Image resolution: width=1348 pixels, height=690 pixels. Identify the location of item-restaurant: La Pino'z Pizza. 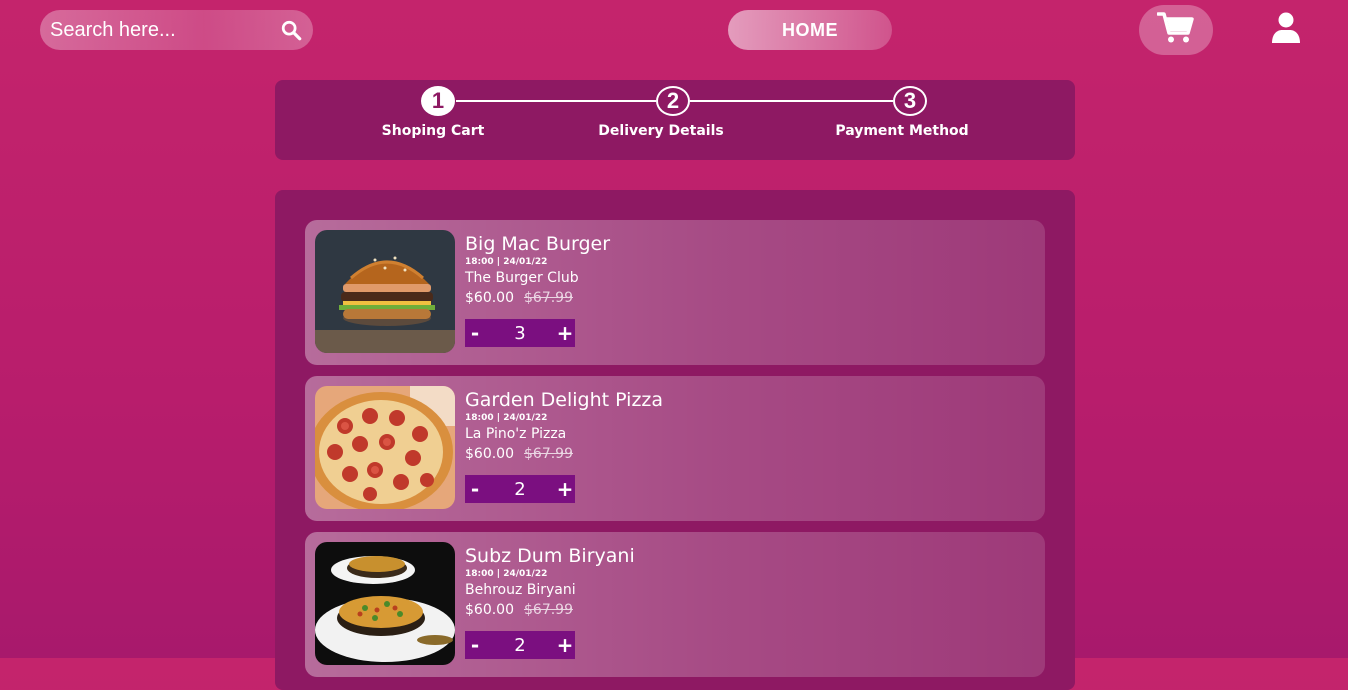
(516, 434).